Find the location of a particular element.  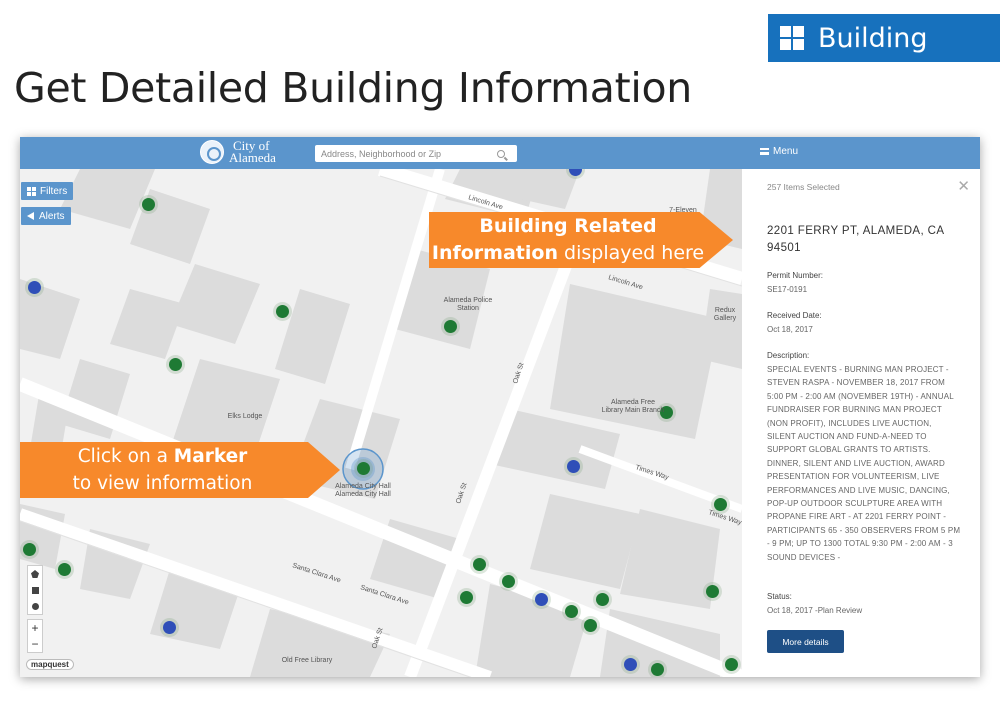

permit-label: Permit Number: is located at coordinates (795, 275).